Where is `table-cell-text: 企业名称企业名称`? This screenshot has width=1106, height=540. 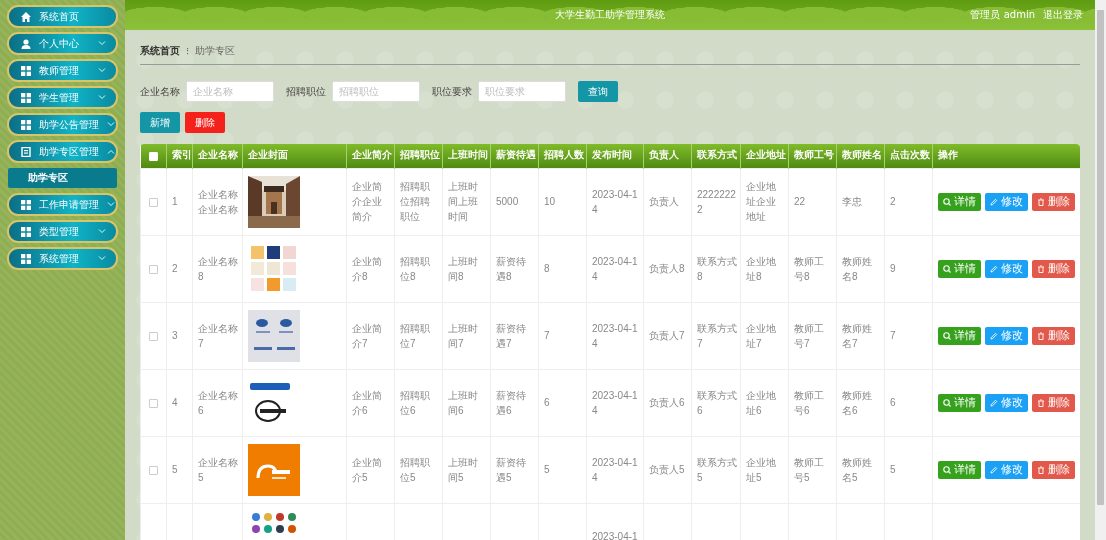 table-cell-text: 企业名称企业名称 is located at coordinates (218, 202).